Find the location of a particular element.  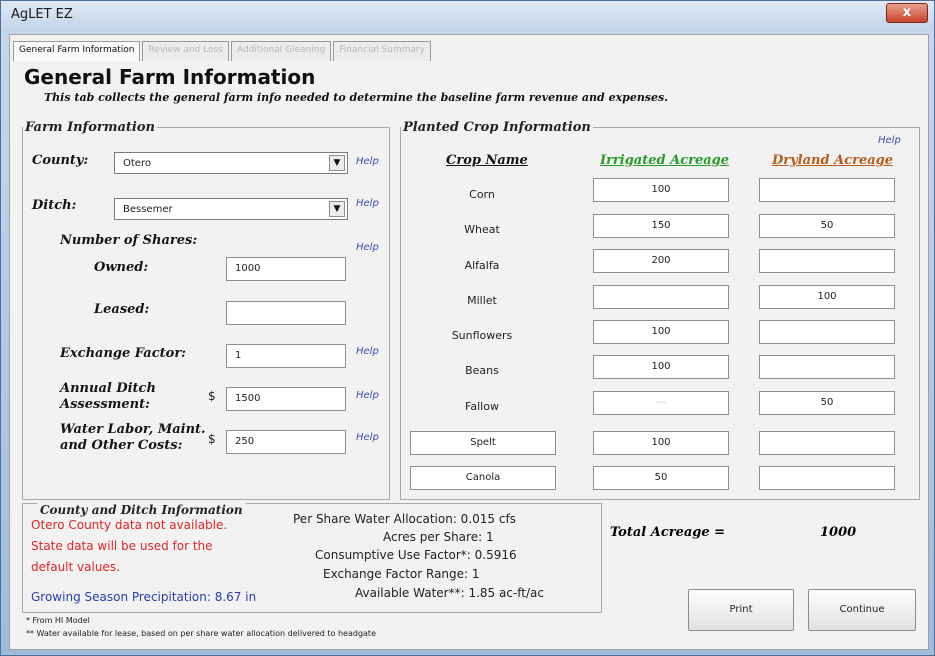

dryland-input-beans is located at coordinates (827, 367).